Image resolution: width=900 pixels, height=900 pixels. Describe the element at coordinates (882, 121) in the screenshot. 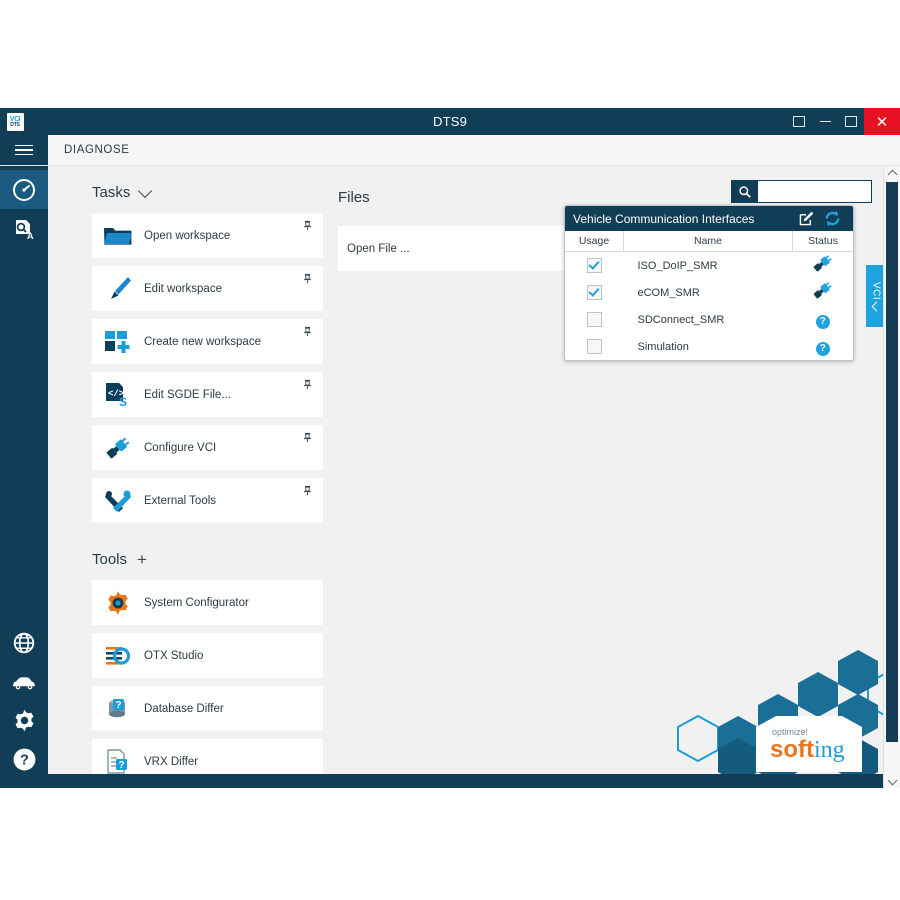

I see `close-button: ✕` at that location.